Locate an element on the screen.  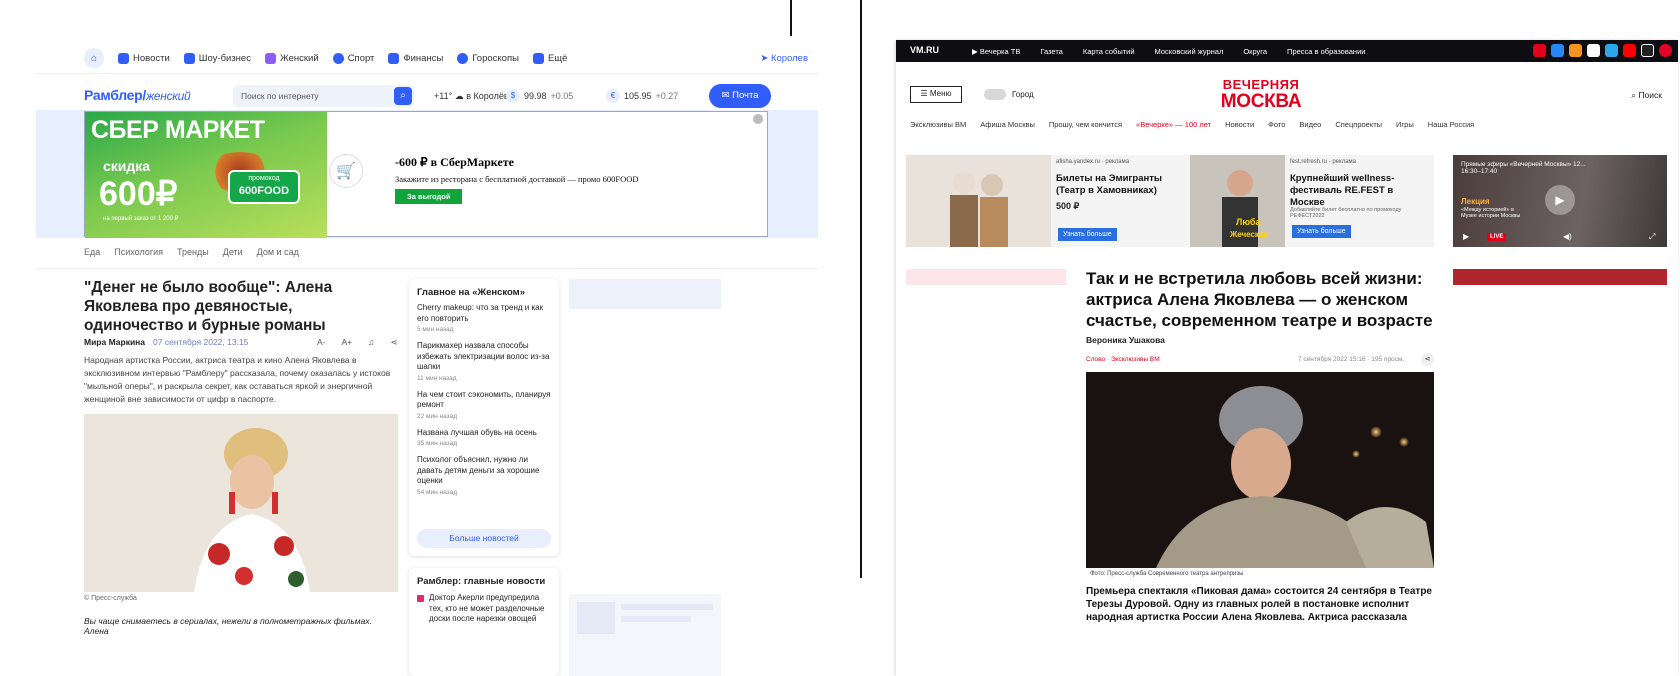
section-link: Игры is located at coordinates (1405, 124).